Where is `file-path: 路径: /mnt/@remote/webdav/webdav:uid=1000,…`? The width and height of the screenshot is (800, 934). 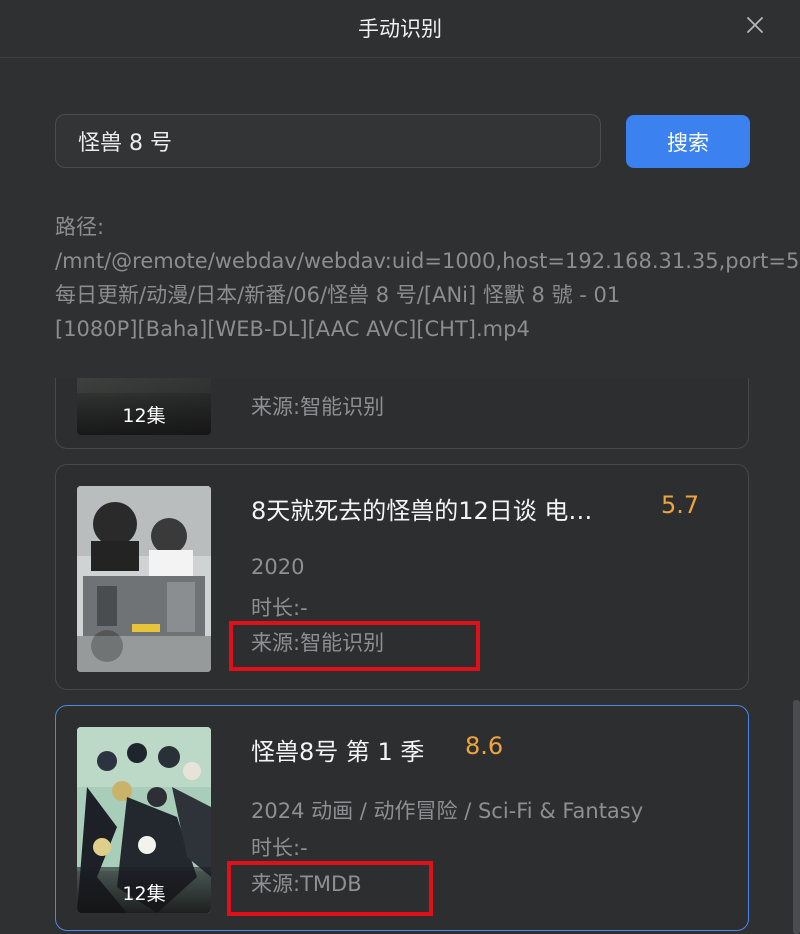 file-path: 路径: /mnt/@remote/webdav/webdav:uid=1000,… is located at coordinates (427, 278).